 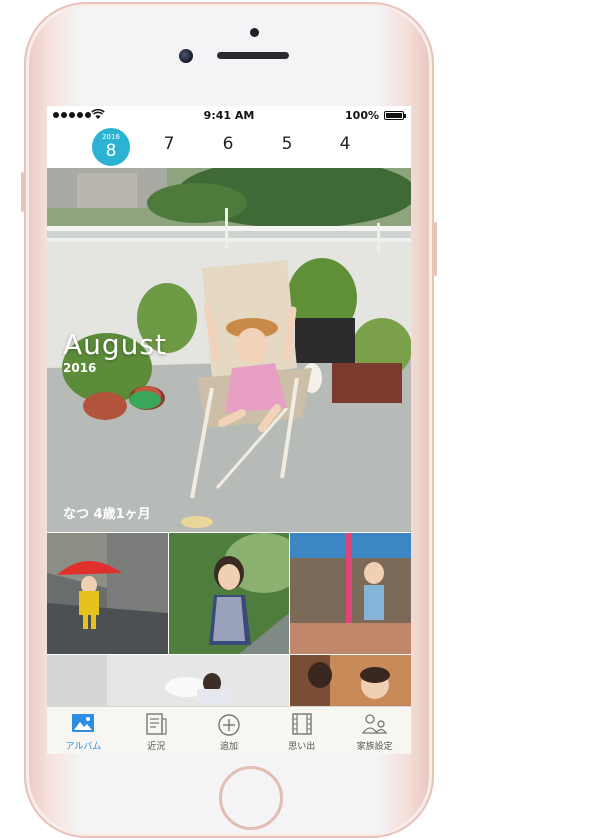 I want to click on thumb-image-family, so click(x=350, y=680).